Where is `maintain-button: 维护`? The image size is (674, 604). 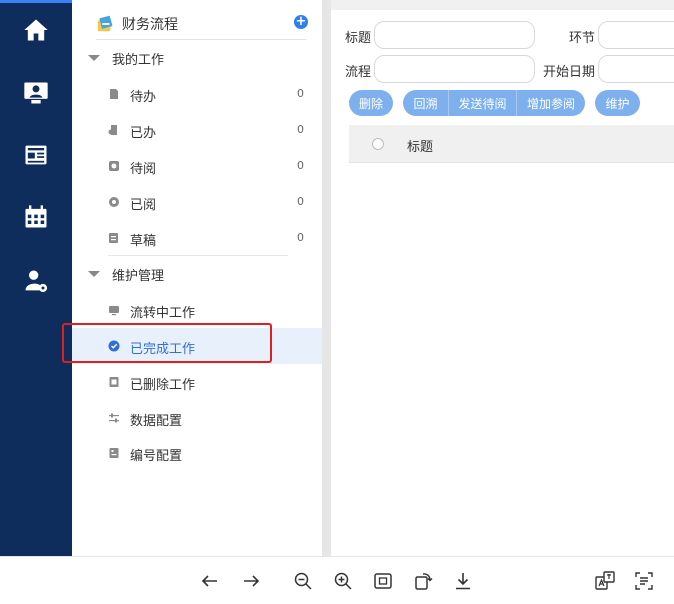
maintain-button: 维护 is located at coordinates (617, 103).